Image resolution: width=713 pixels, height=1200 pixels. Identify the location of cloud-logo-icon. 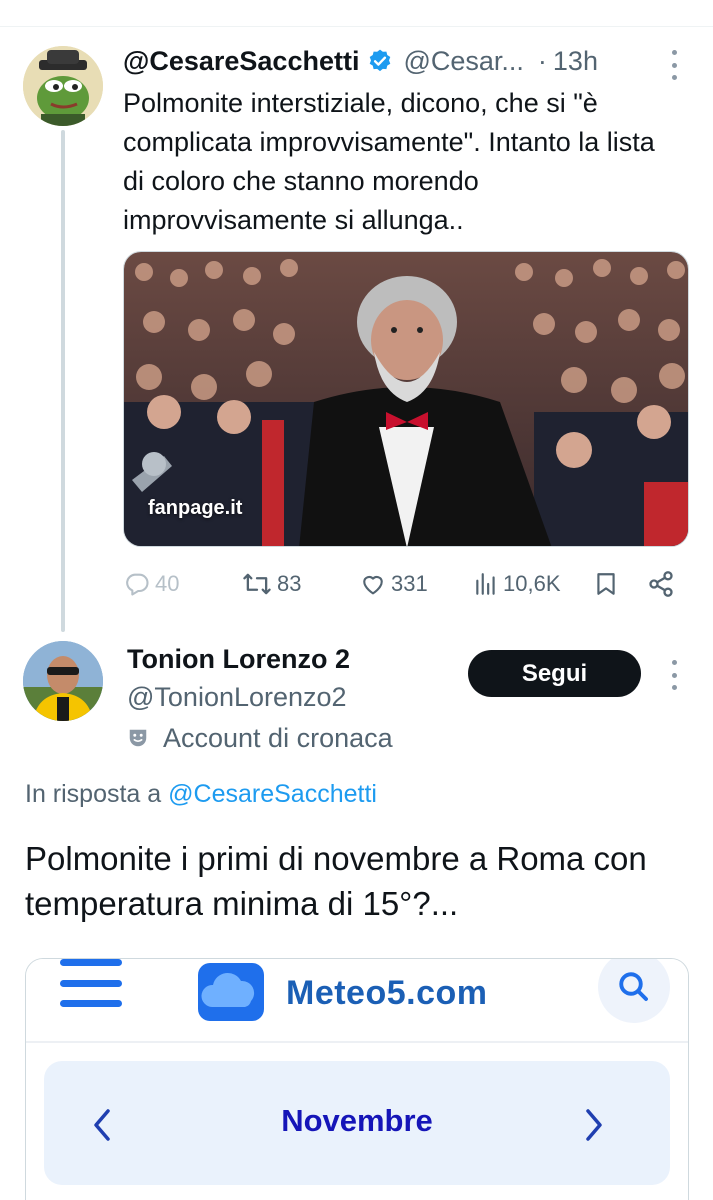
(233, 993).